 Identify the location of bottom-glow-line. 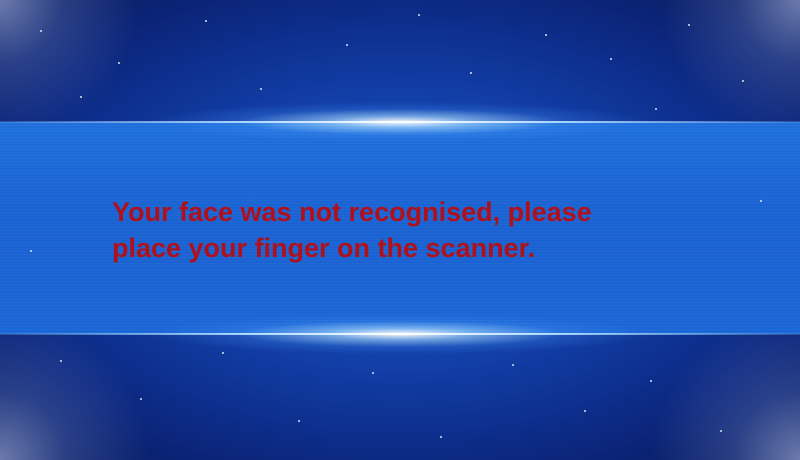
(400, 334).